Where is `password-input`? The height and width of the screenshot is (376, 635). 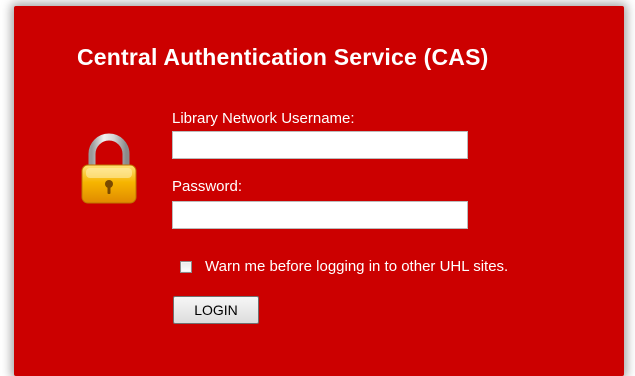 password-input is located at coordinates (320, 215).